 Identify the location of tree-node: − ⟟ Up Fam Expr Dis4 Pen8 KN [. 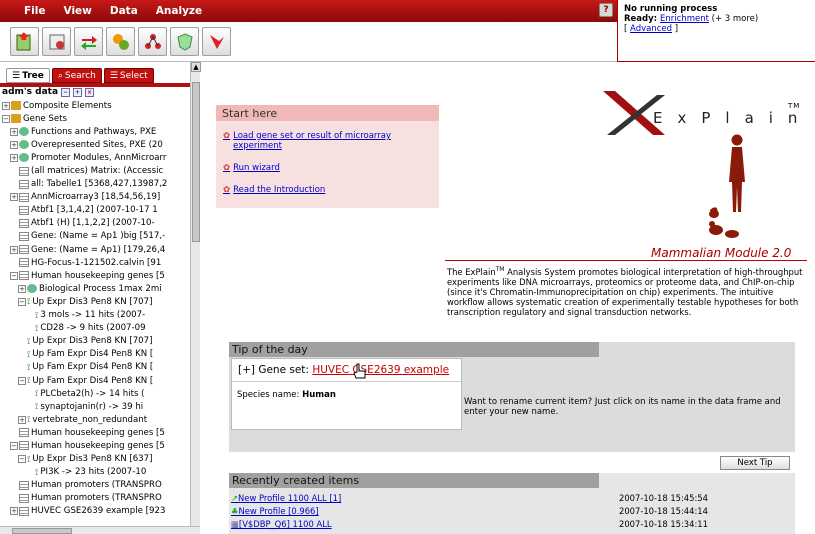
(95, 380).